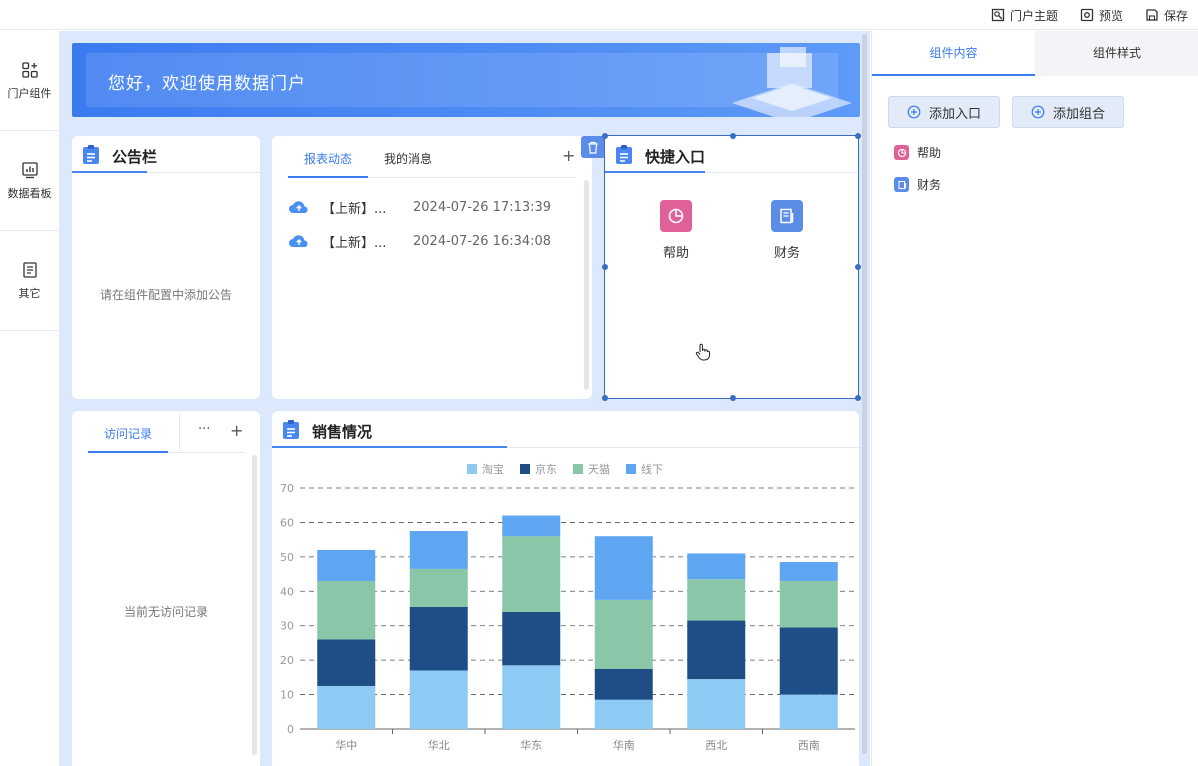 This screenshot has height=766, width=1198. What do you see at coordinates (287, 660) in the screenshot?
I see `y-tick-label: 20` at bounding box center [287, 660].